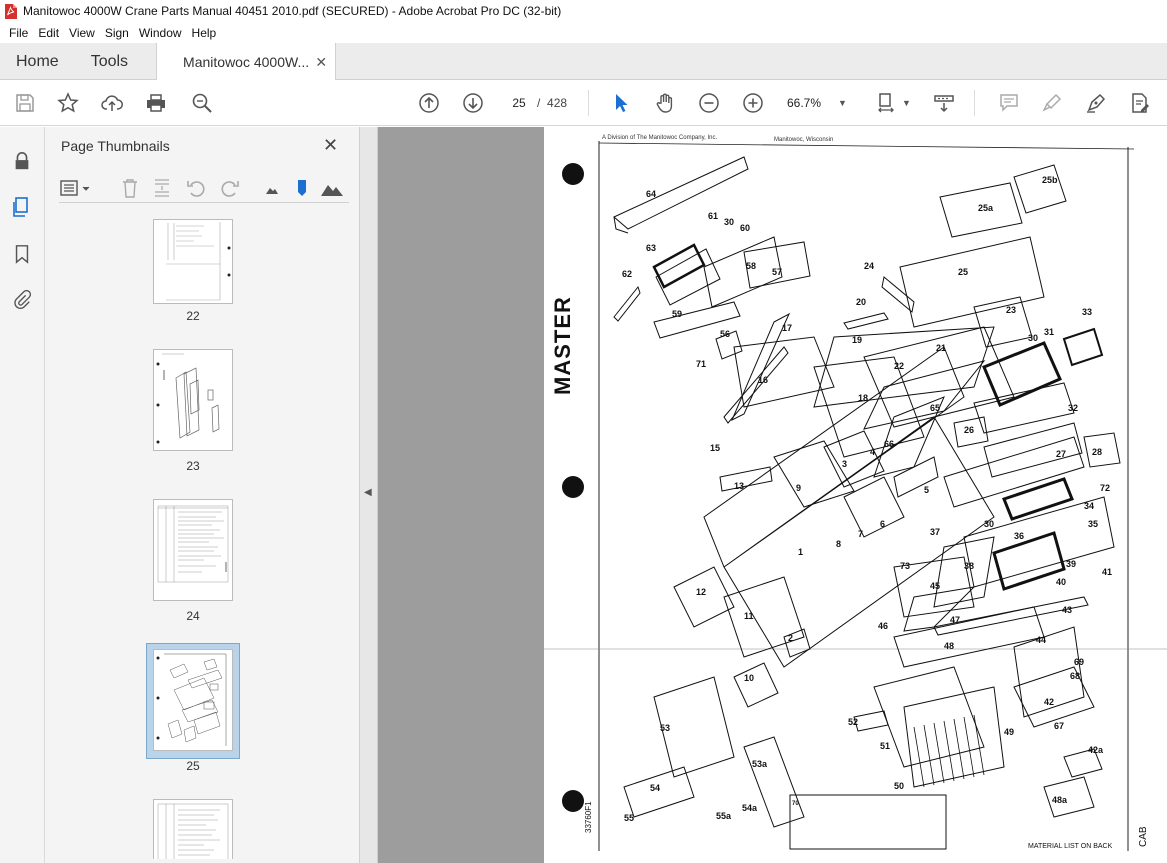 This screenshot has height=863, width=1167. What do you see at coordinates (949, 646) in the screenshot?
I see `callout-48: 48` at bounding box center [949, 646].